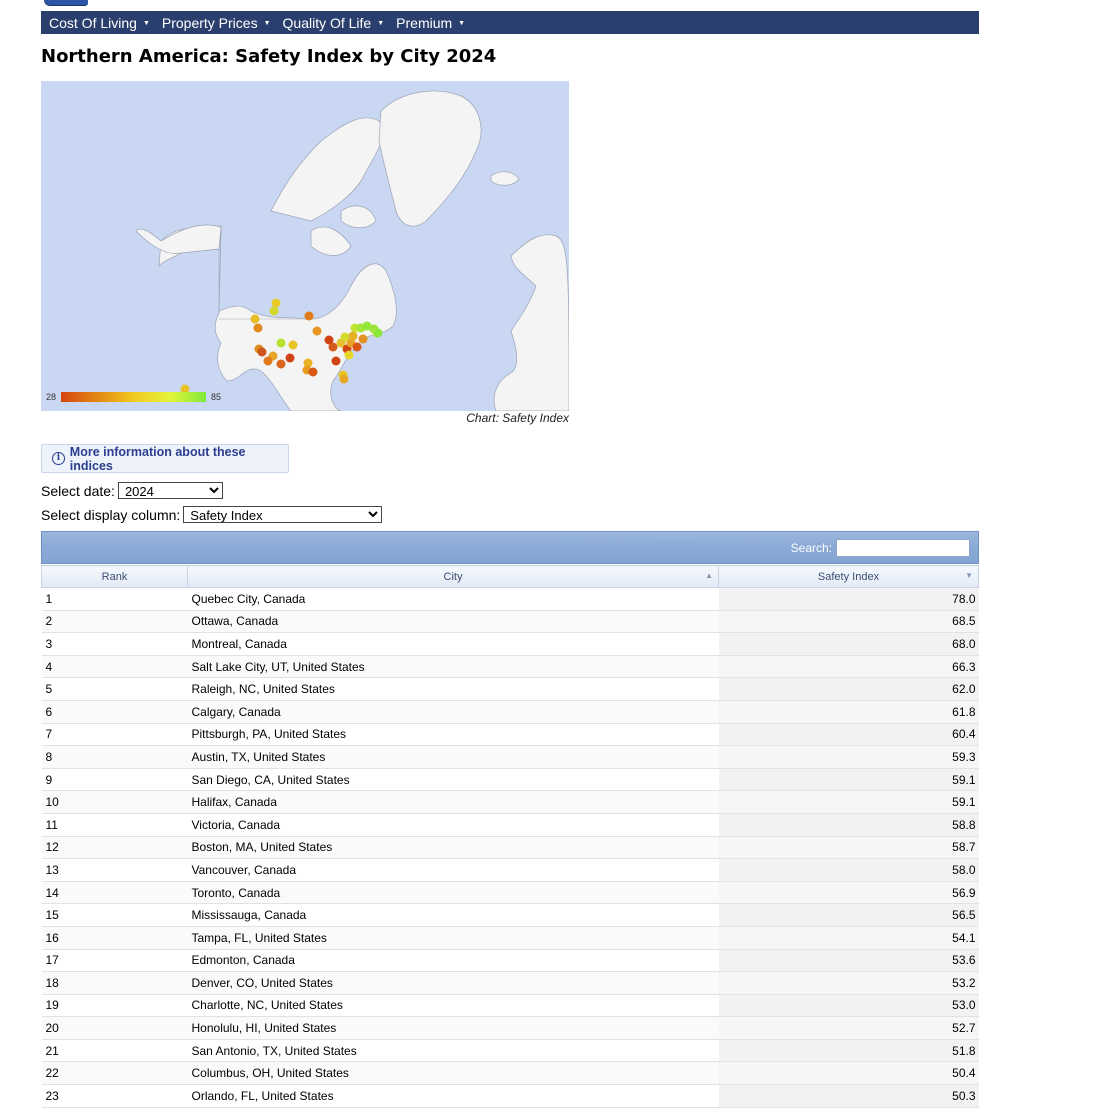 The image size is (1099, 1108). Describe the element at coordinates (510, 870) in the screenshot. I see `table-row: 13 Vancouver, Canada 58.0` at that location.